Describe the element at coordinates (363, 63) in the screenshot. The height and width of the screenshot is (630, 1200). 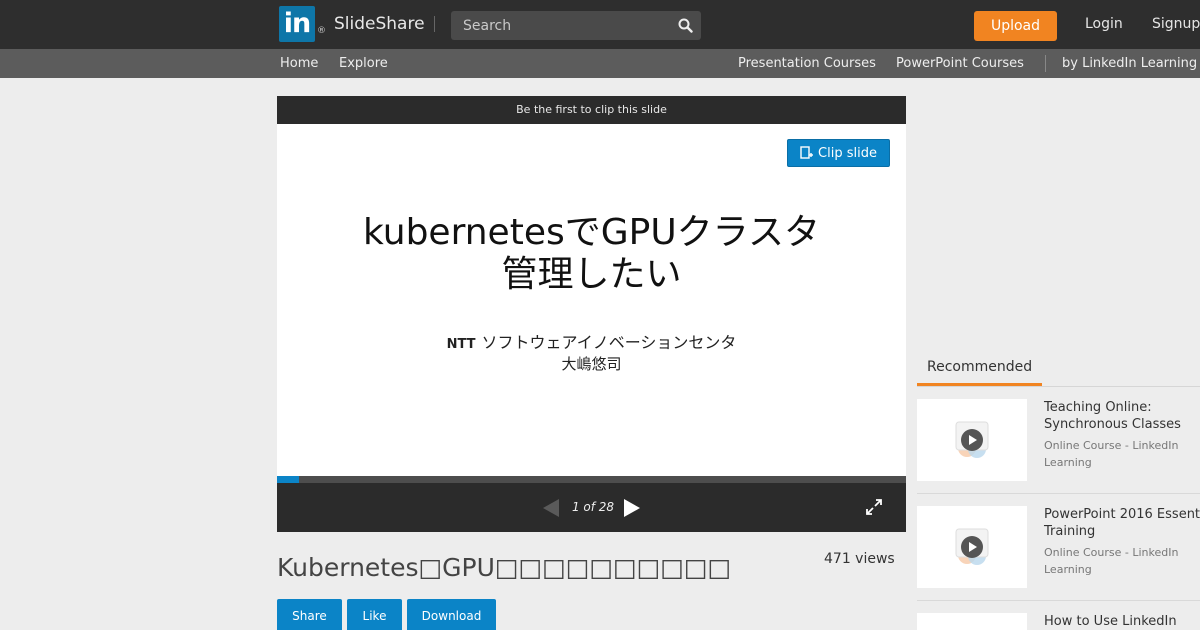
I see `nav-explore: Explore` at that location.